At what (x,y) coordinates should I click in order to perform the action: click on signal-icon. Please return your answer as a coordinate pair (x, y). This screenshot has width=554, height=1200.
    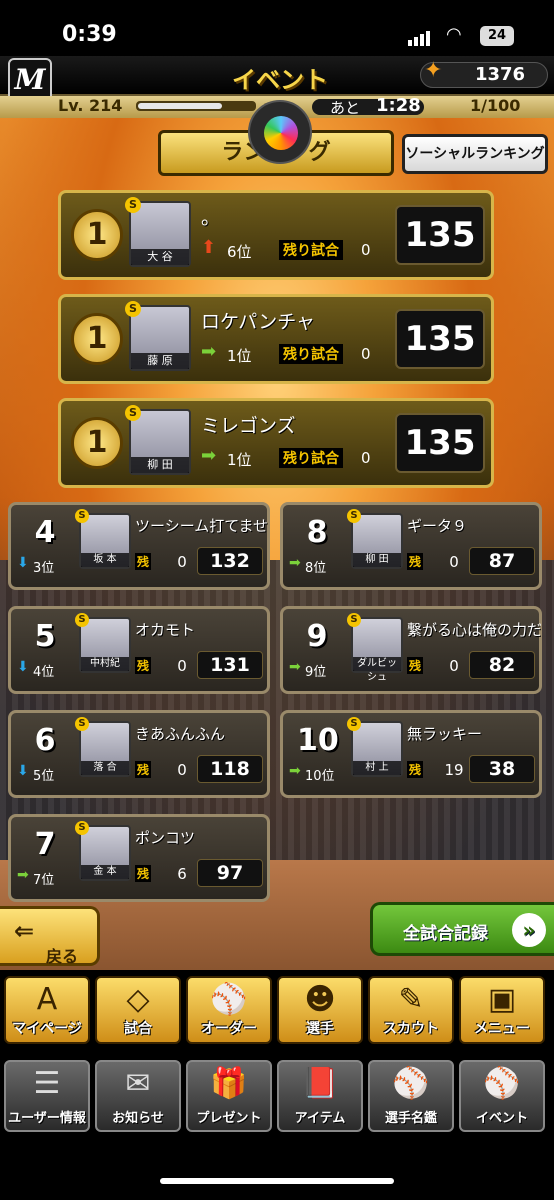
    Looking at the image, I should click on (420, 36).